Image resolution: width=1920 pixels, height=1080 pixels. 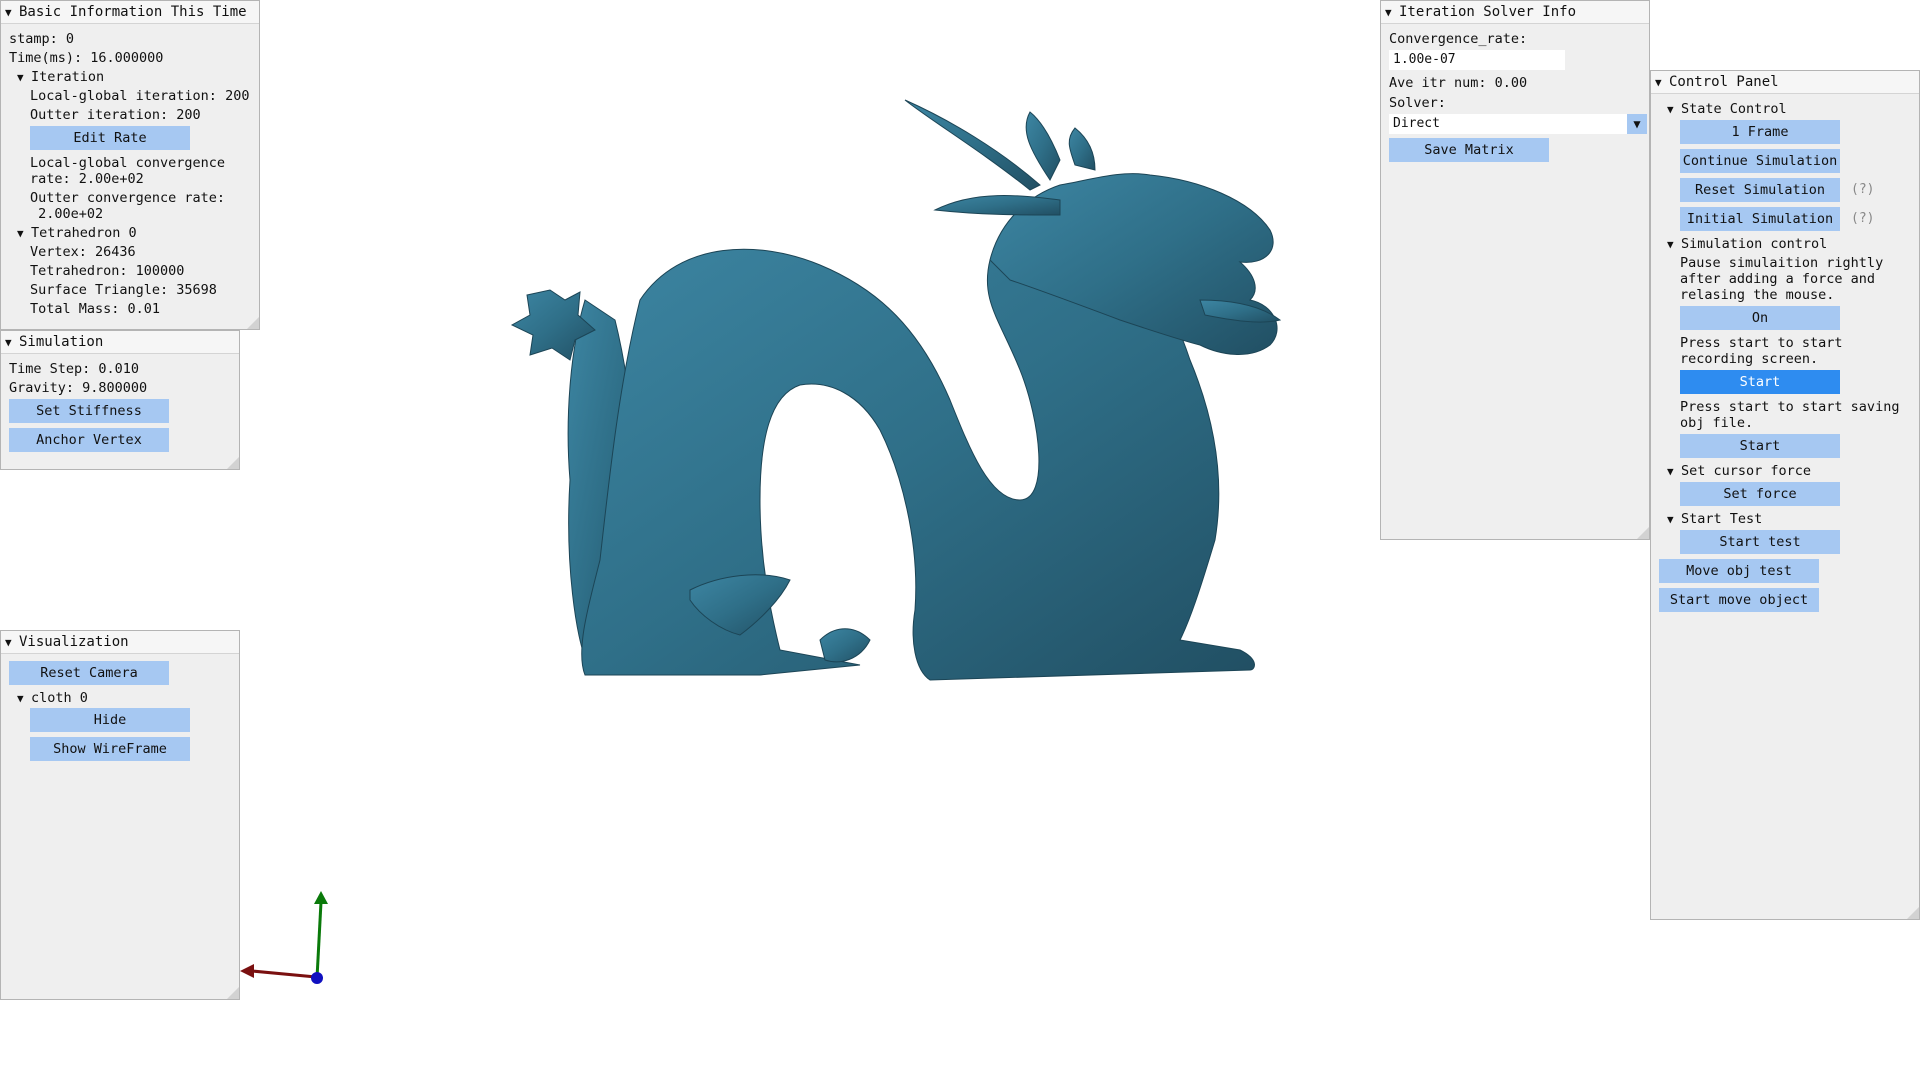 I want to click on initial-simulation-button: Initial Simulation, so click(x=1760, y=219).